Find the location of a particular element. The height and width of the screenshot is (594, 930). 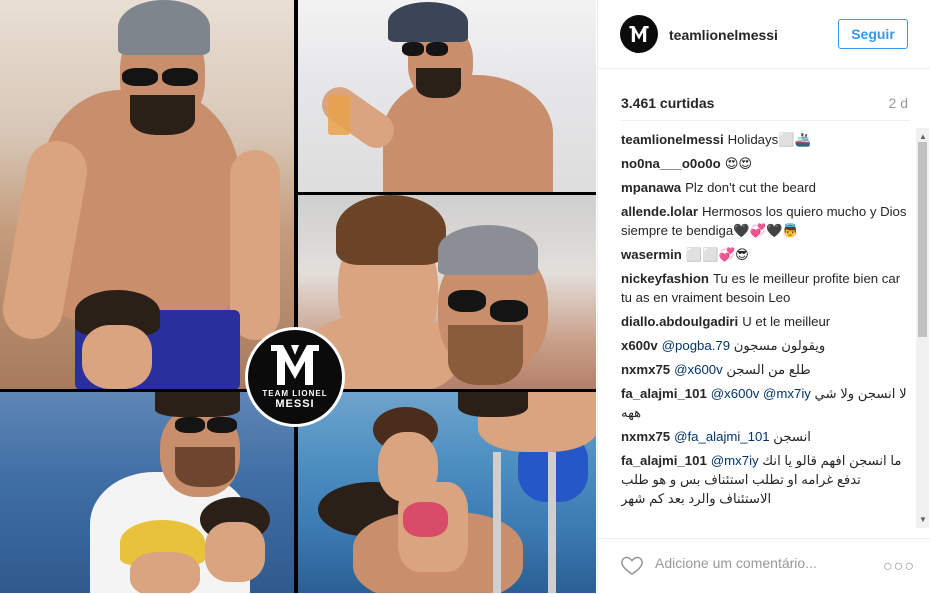

scroll-up-icon: ▲ is located at coordinates (923, 136).